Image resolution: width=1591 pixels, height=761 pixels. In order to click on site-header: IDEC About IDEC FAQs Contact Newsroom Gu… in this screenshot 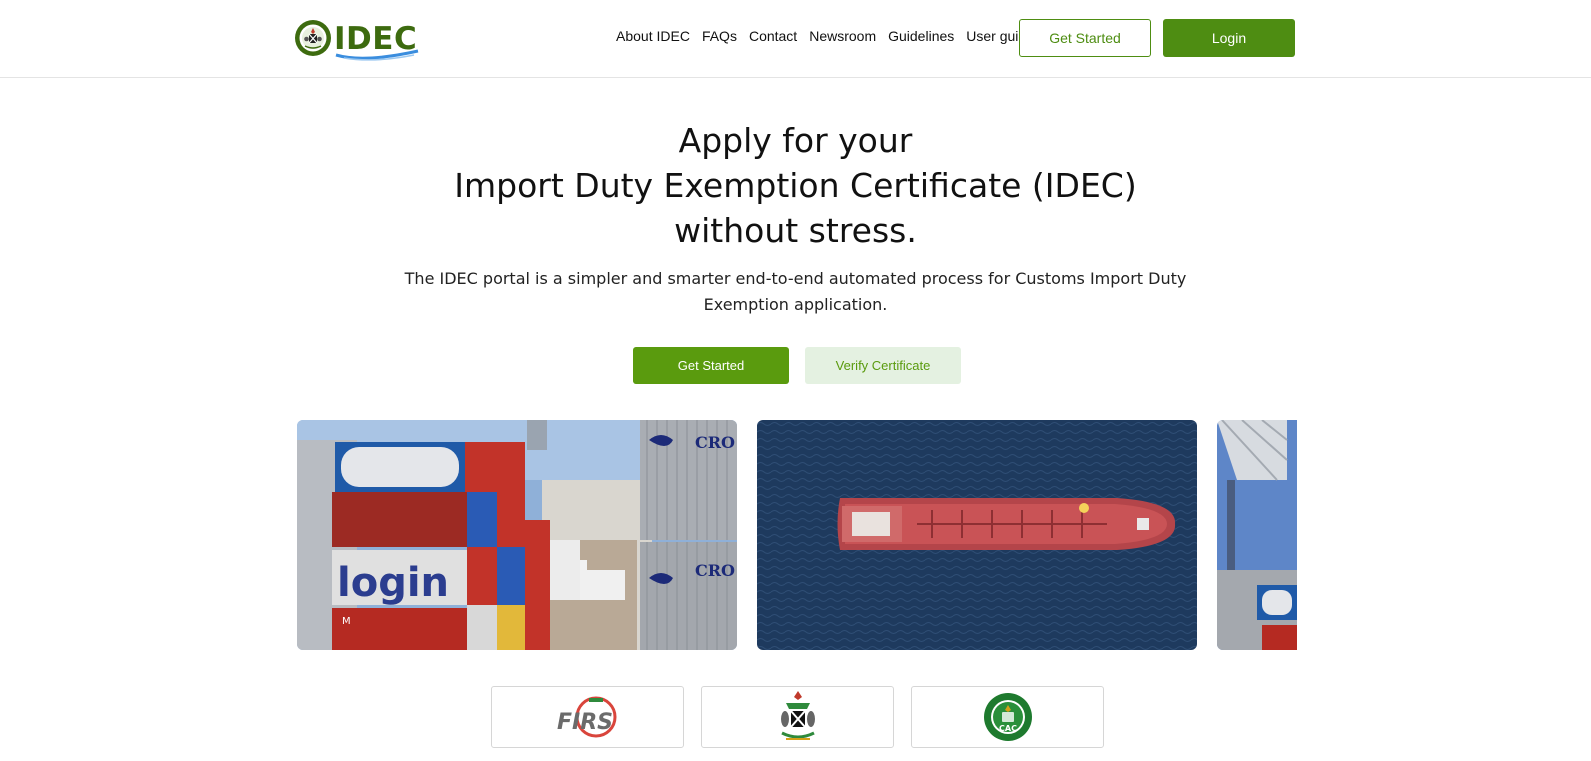, I will do `click(795, 39)`.